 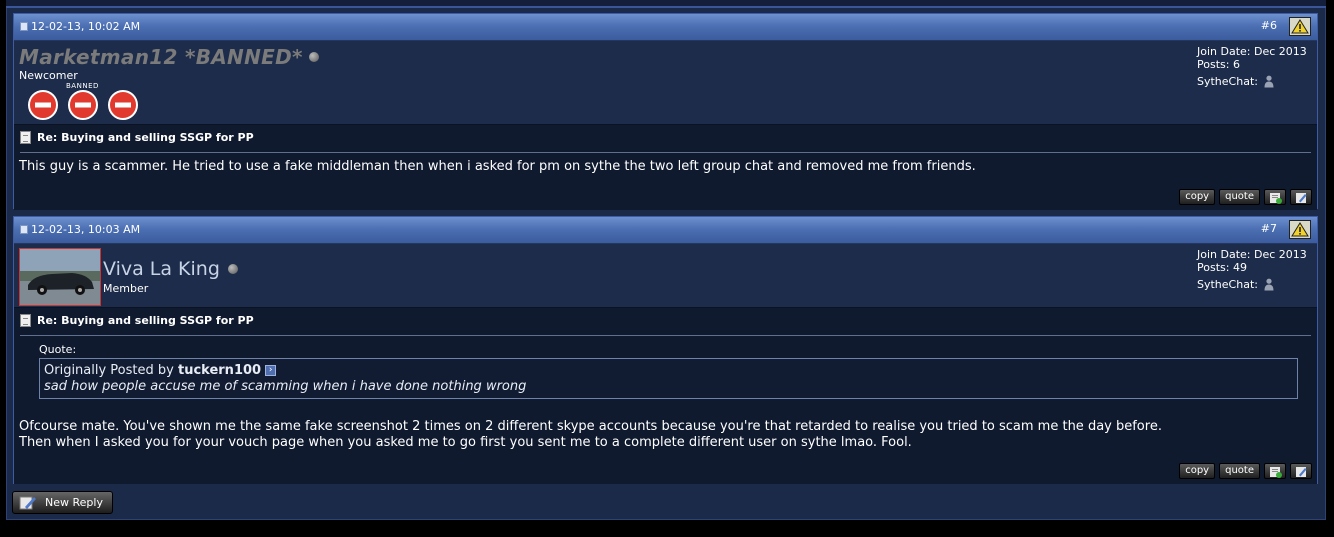 I want to click on post-header: 12-02-13, 10:02 AM #6, so click(x=665, y=27).